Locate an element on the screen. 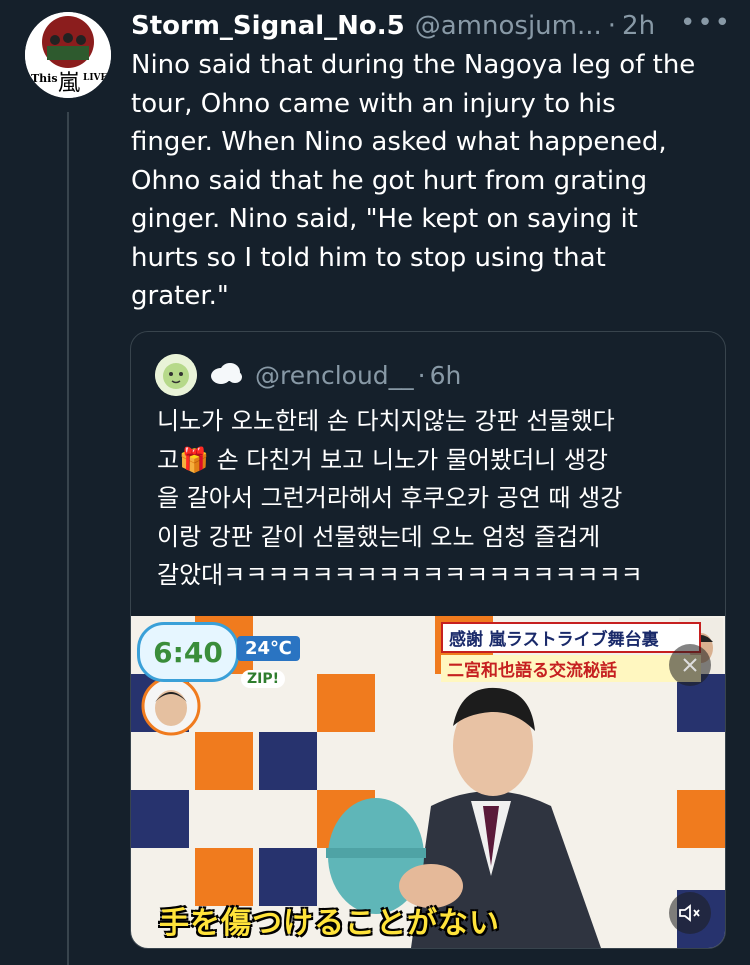  quoted-user-avatar is located at coordinates (176, 375).